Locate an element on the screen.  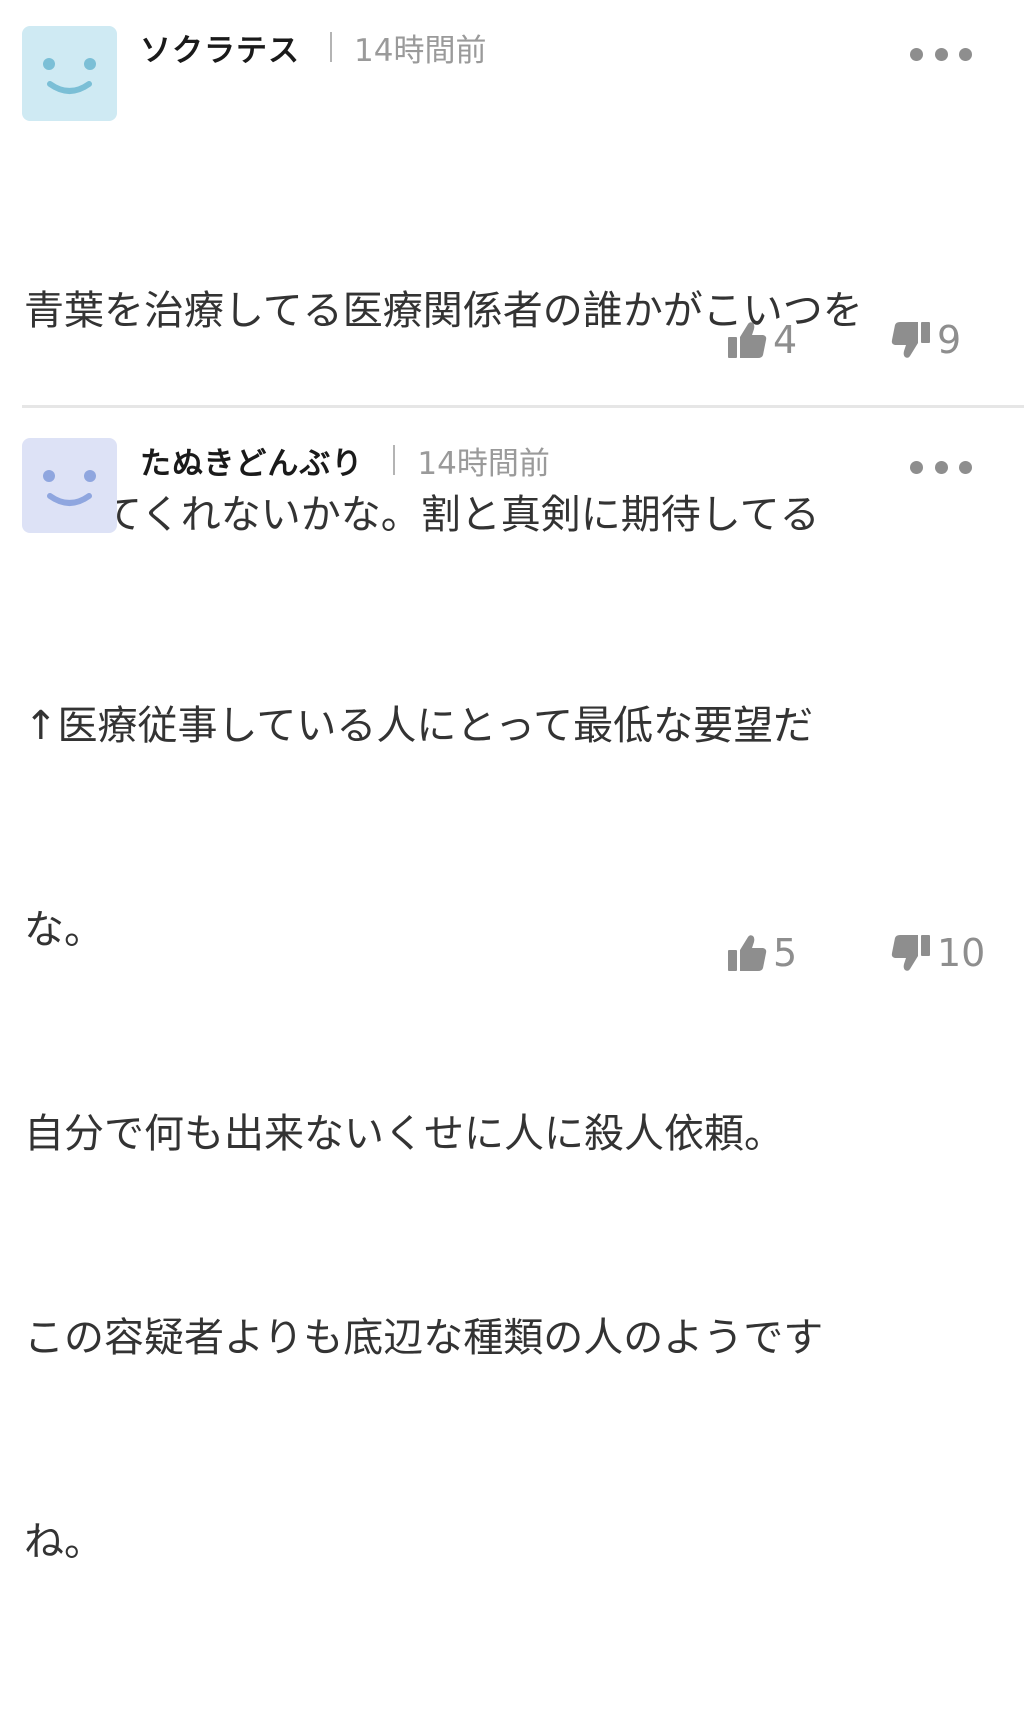
like-button: 5 is located at coordinates (762, 953).